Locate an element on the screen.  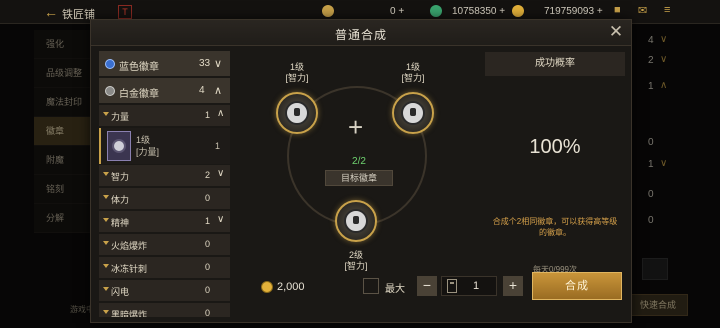
sub-category: 闪电 0 is located at coordinates (164, 291).